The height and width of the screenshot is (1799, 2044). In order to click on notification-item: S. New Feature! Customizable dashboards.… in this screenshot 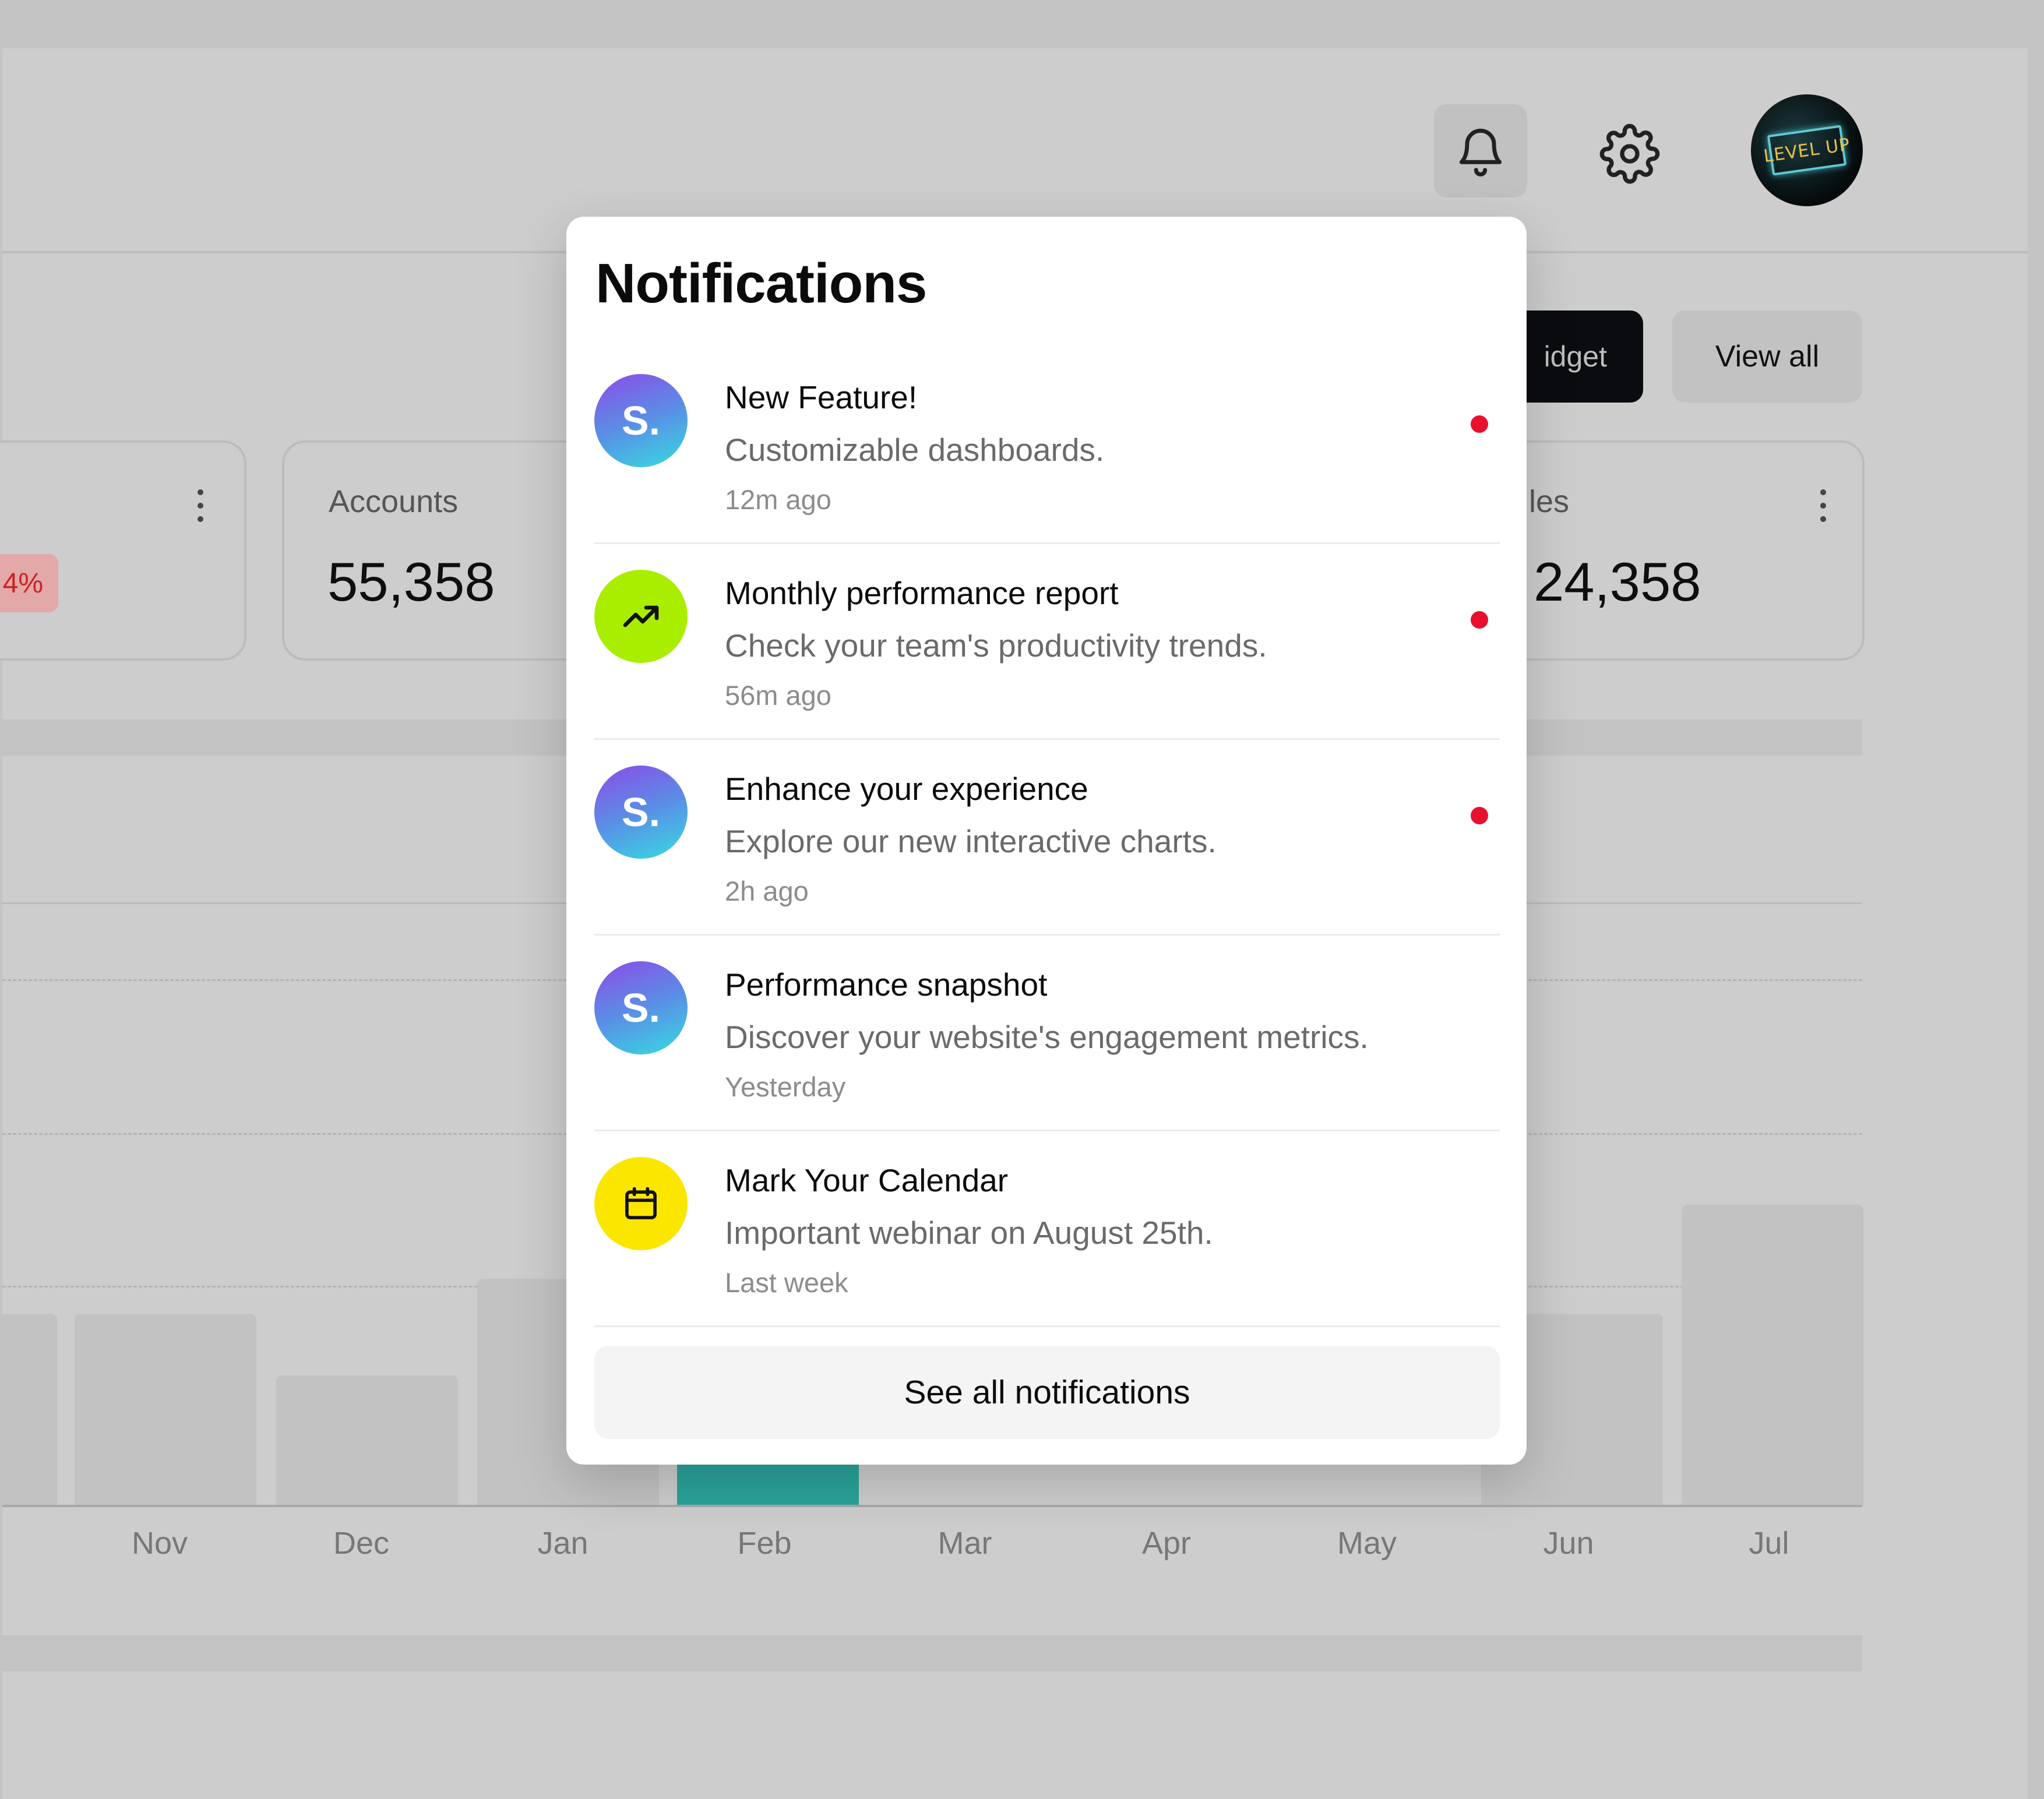, I will do `click(1047, 446)`.